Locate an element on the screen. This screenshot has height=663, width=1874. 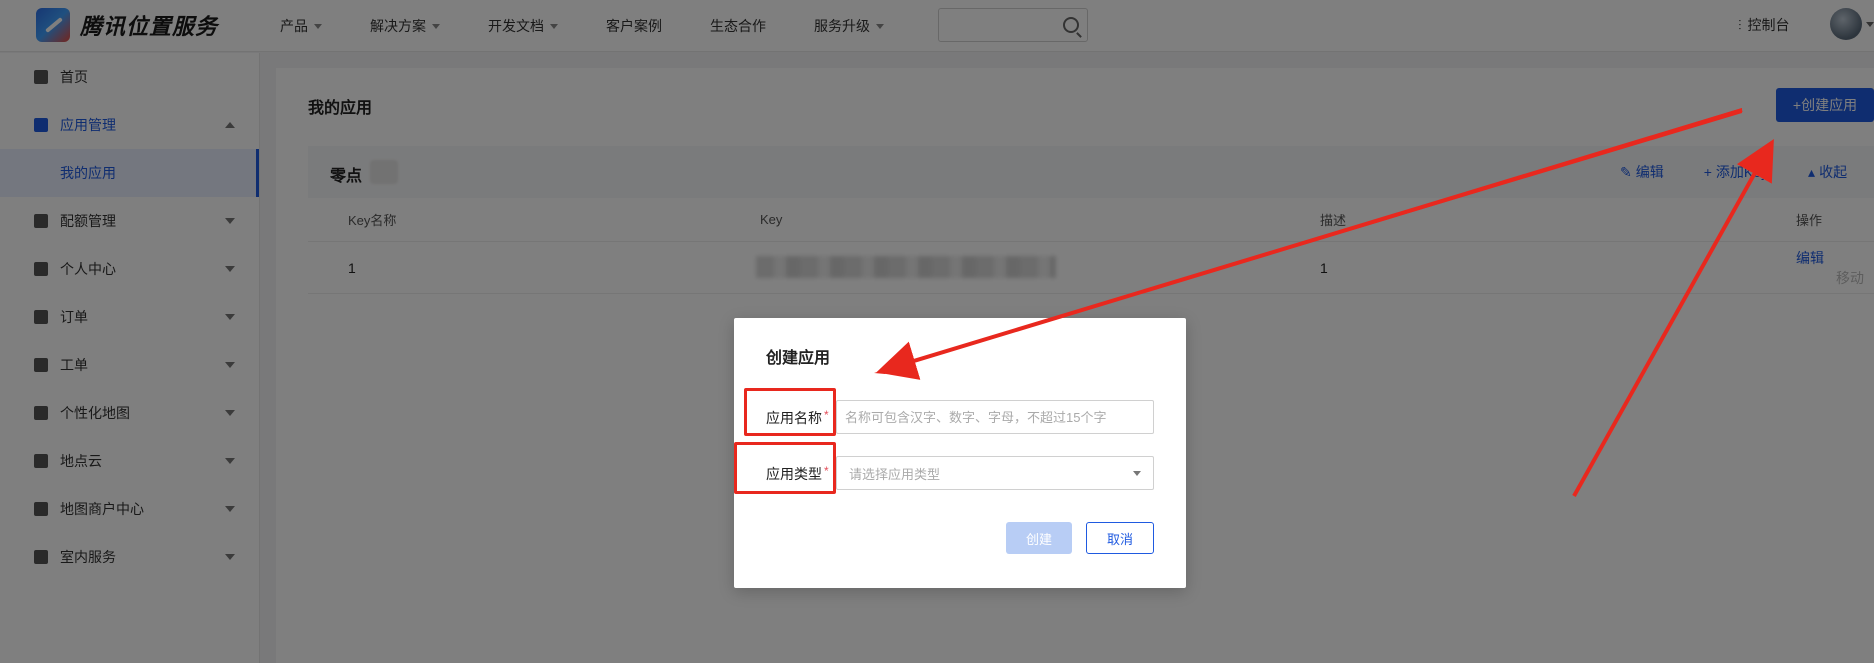
select-placeholder: 请选择应用类型 is located at coordinates (895, 474).